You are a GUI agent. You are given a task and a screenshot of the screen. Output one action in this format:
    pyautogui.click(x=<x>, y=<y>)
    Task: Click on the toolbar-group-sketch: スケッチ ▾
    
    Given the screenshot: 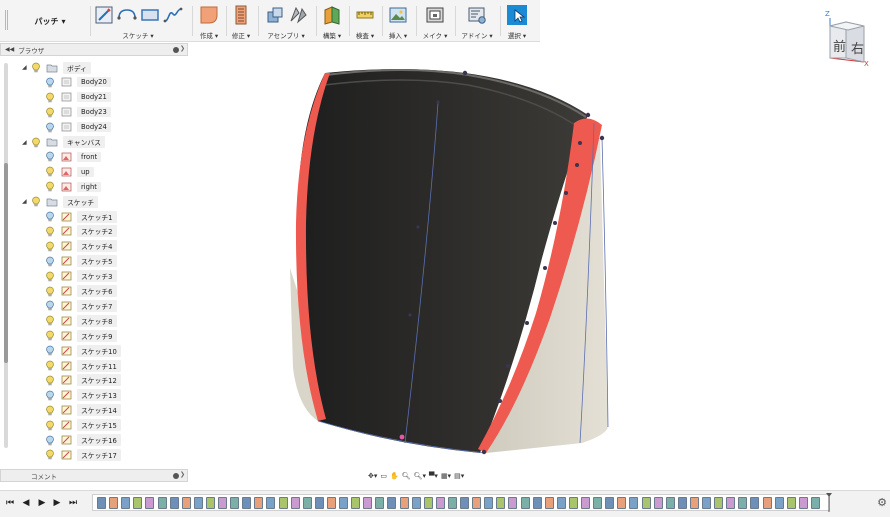 What is the action you would take?
    pyautogui.click(x=138, y=22)
    